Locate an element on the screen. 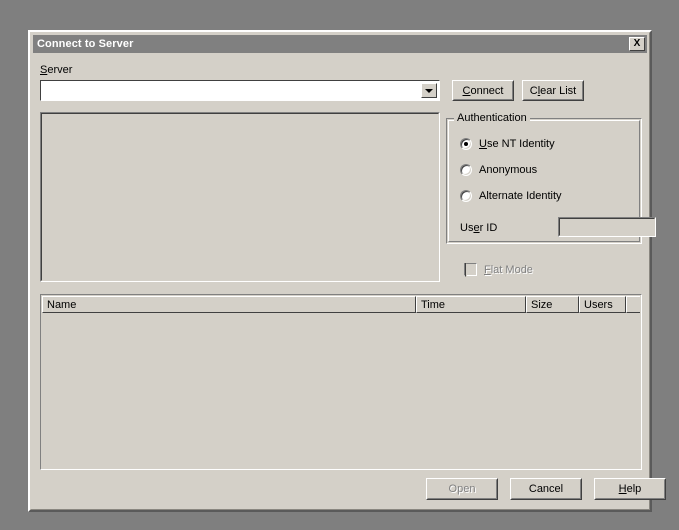 The width and height of the screenshot is (679, 530). server-input is located at coordinates (231, 90).